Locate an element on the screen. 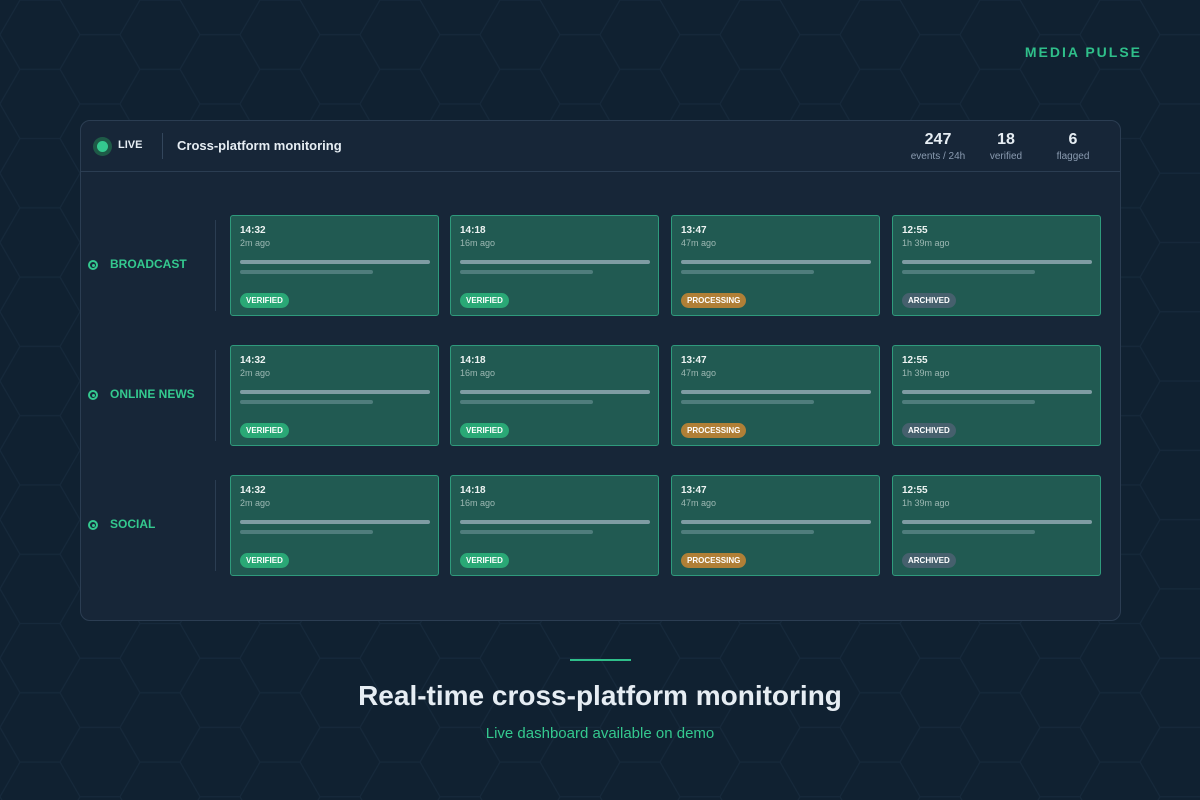 The width and height of the screenshot is (1200, 800). channel-label: SOCIAL is located at coordinates (132, 524).